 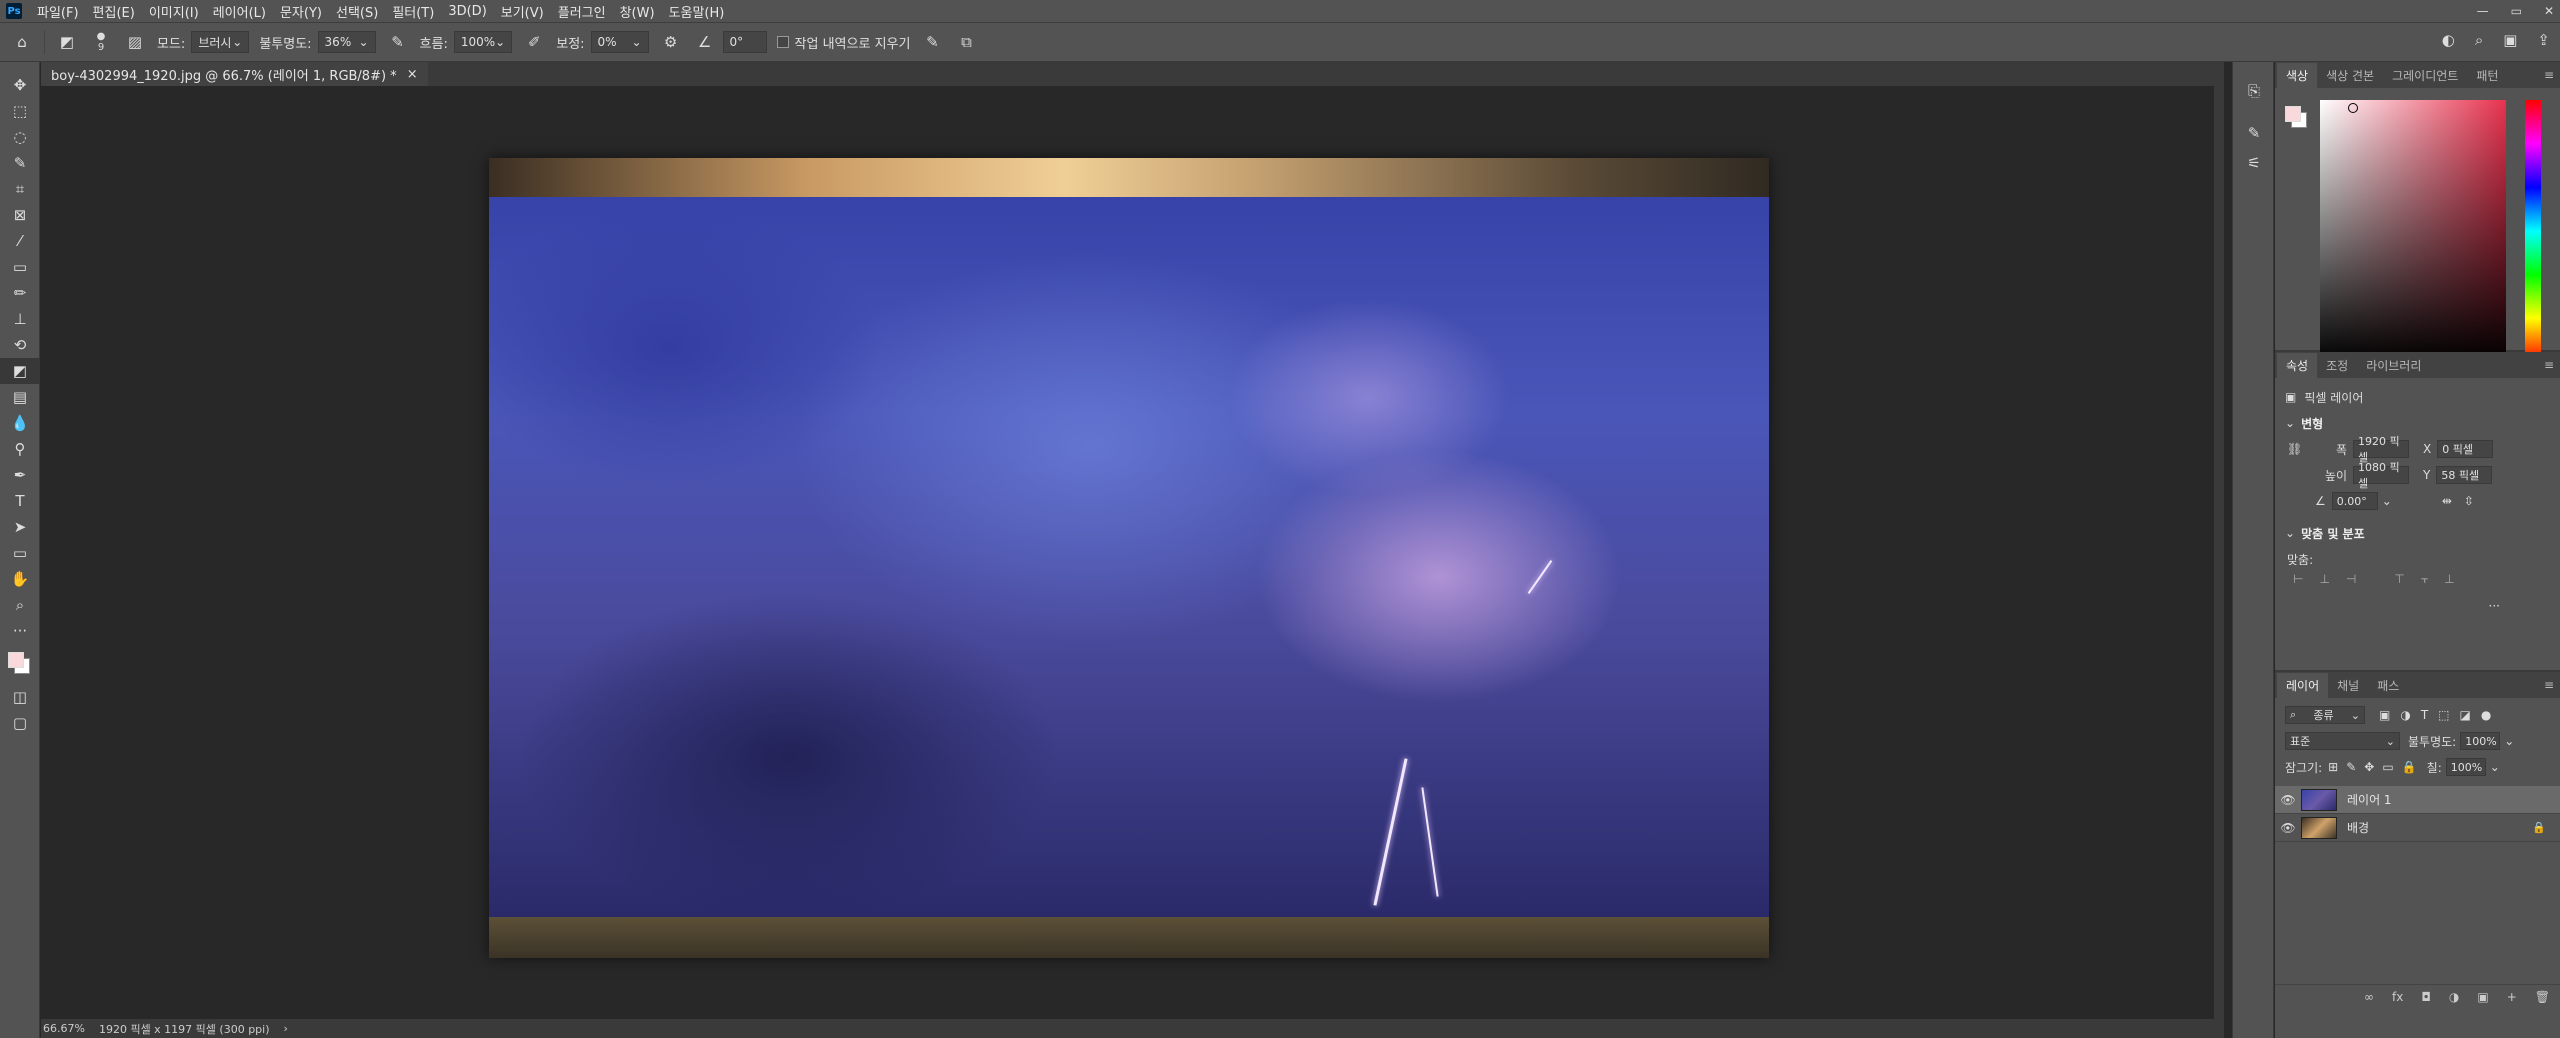 I want to click on filter-pixel-icon: ▣, so click(x=2384, y=715).